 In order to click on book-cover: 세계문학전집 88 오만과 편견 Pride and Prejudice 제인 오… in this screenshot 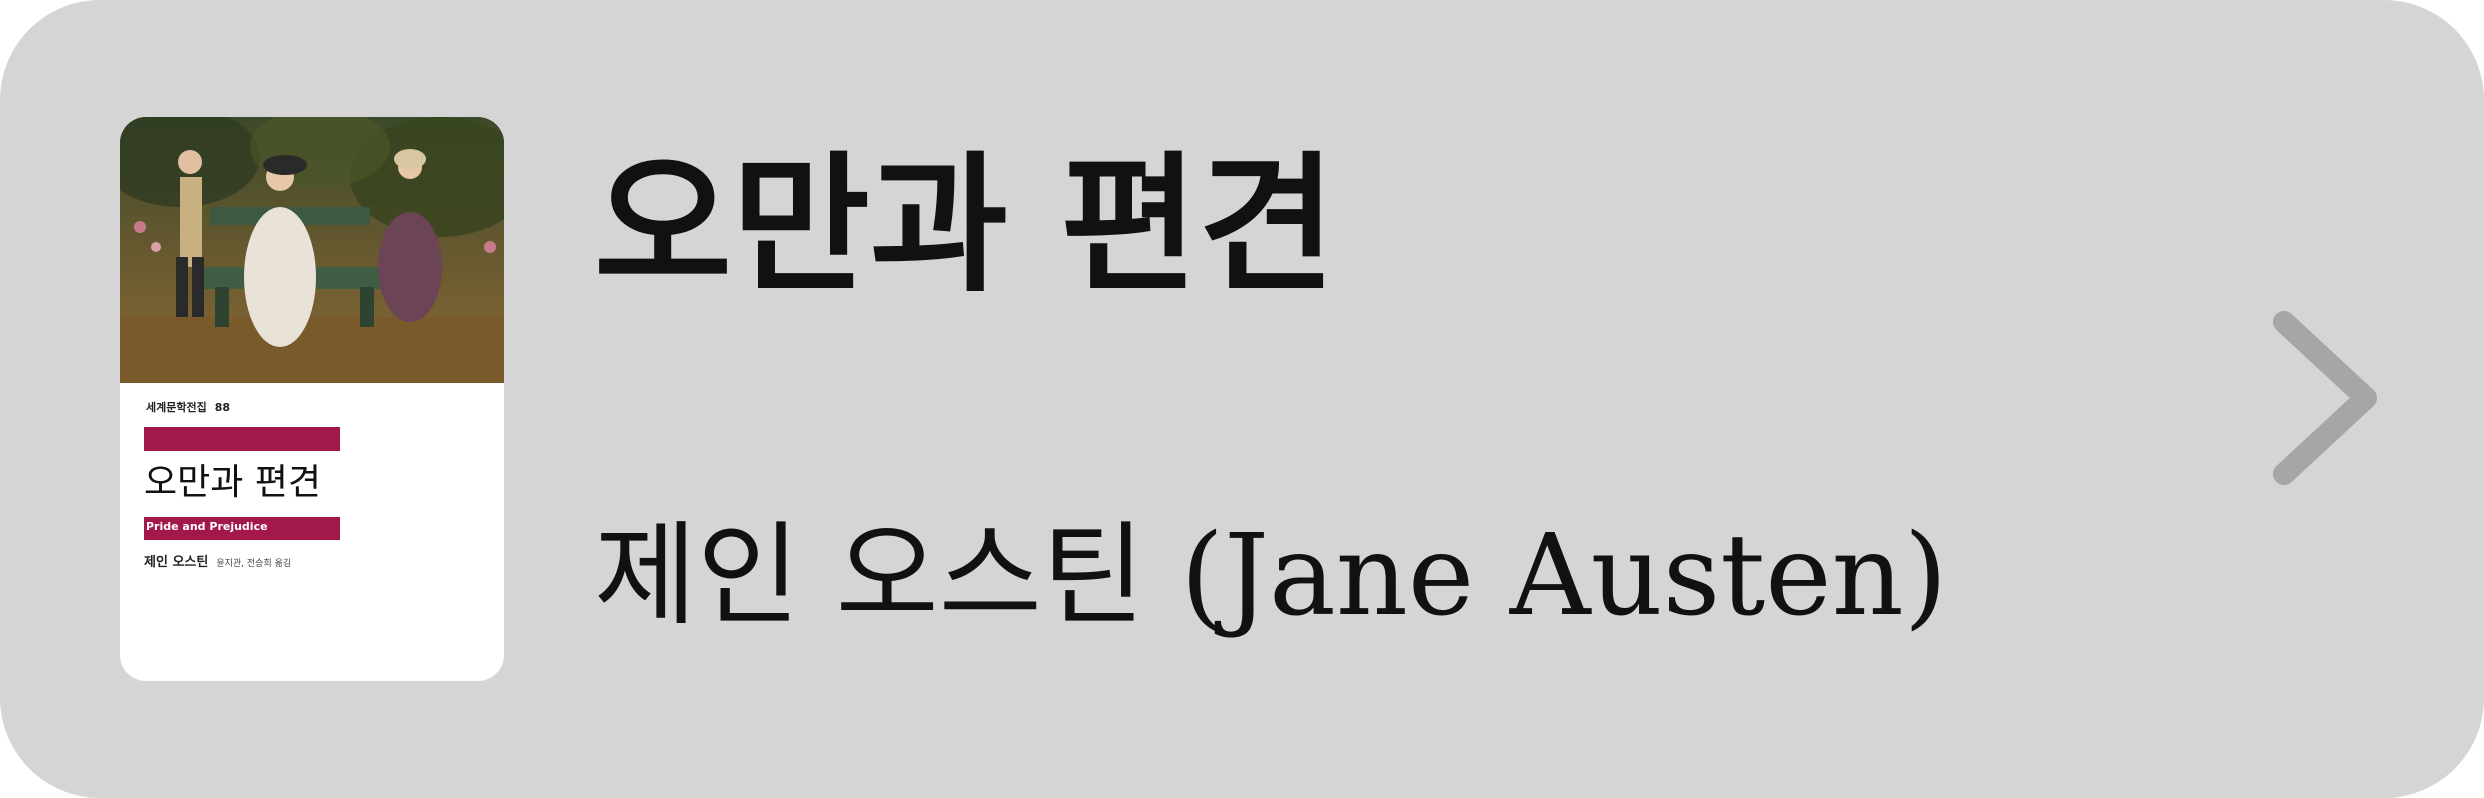, I will do `click(312, 399)`.